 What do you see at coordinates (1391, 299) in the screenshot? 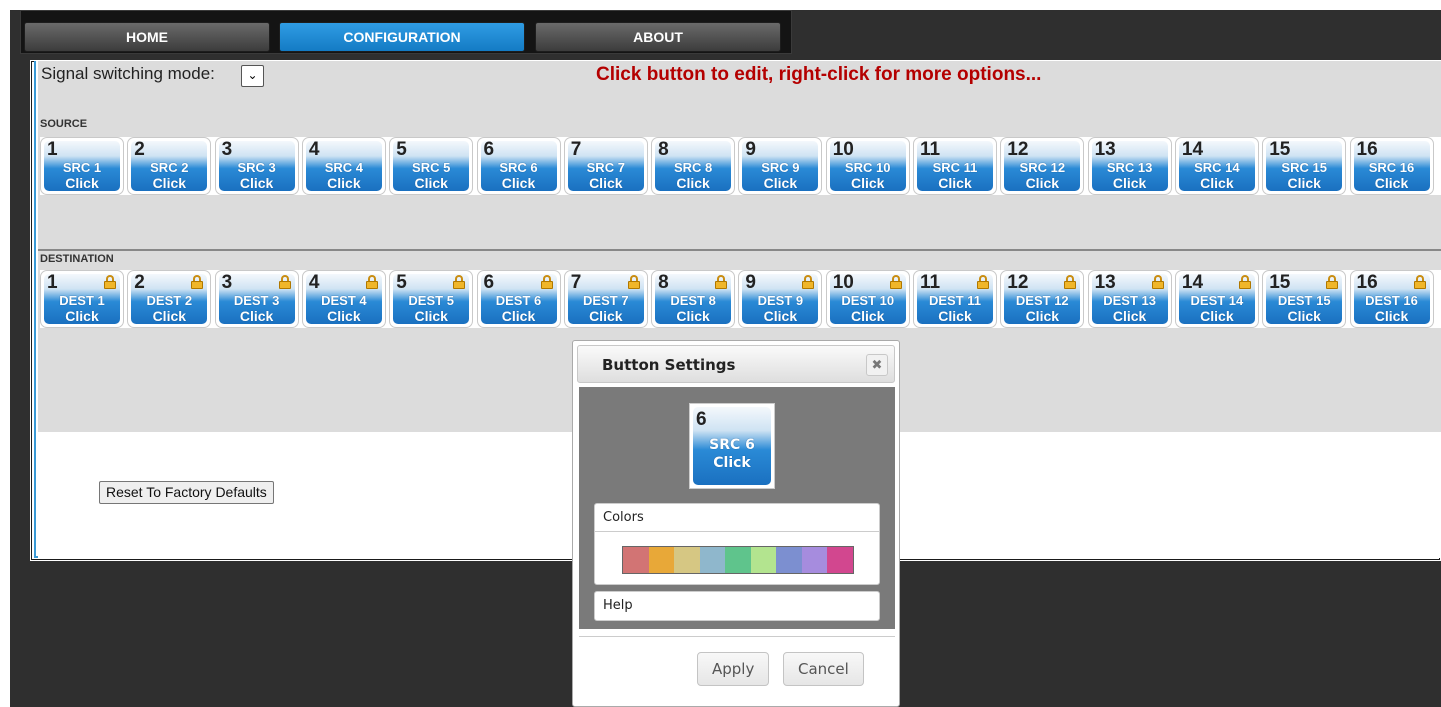
I see `destination-button-16: 16 DEST 16 Click` at bounding box center [1391, 299].